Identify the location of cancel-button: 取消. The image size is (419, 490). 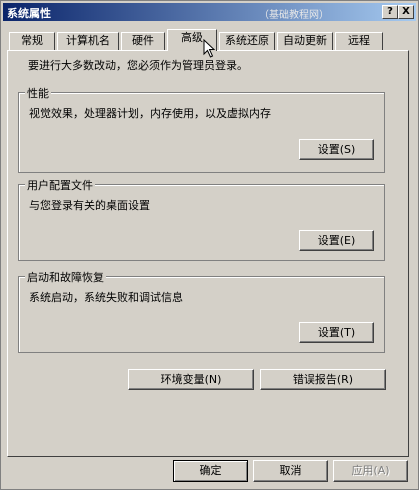
(290, 471).